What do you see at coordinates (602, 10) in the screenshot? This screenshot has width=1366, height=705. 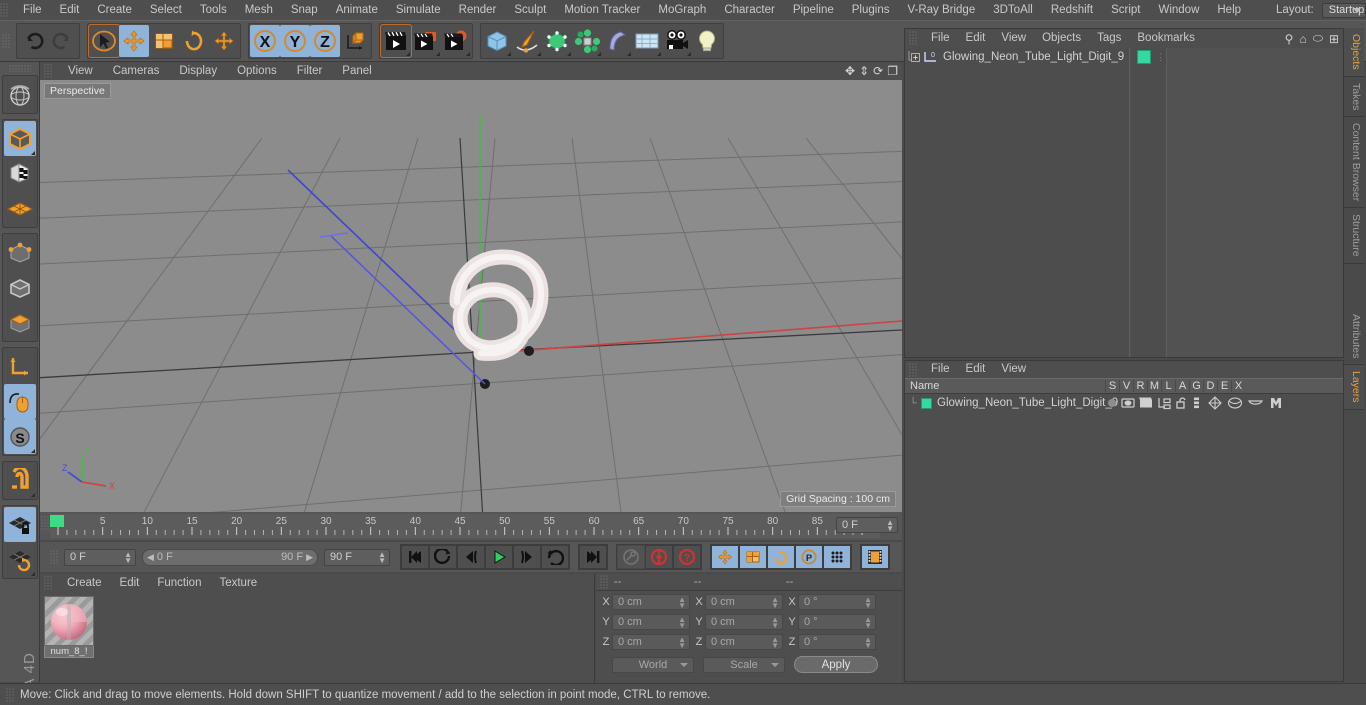 I see `menu-motion-tracker: Motion Tracker` at bounding box center [602, 10].